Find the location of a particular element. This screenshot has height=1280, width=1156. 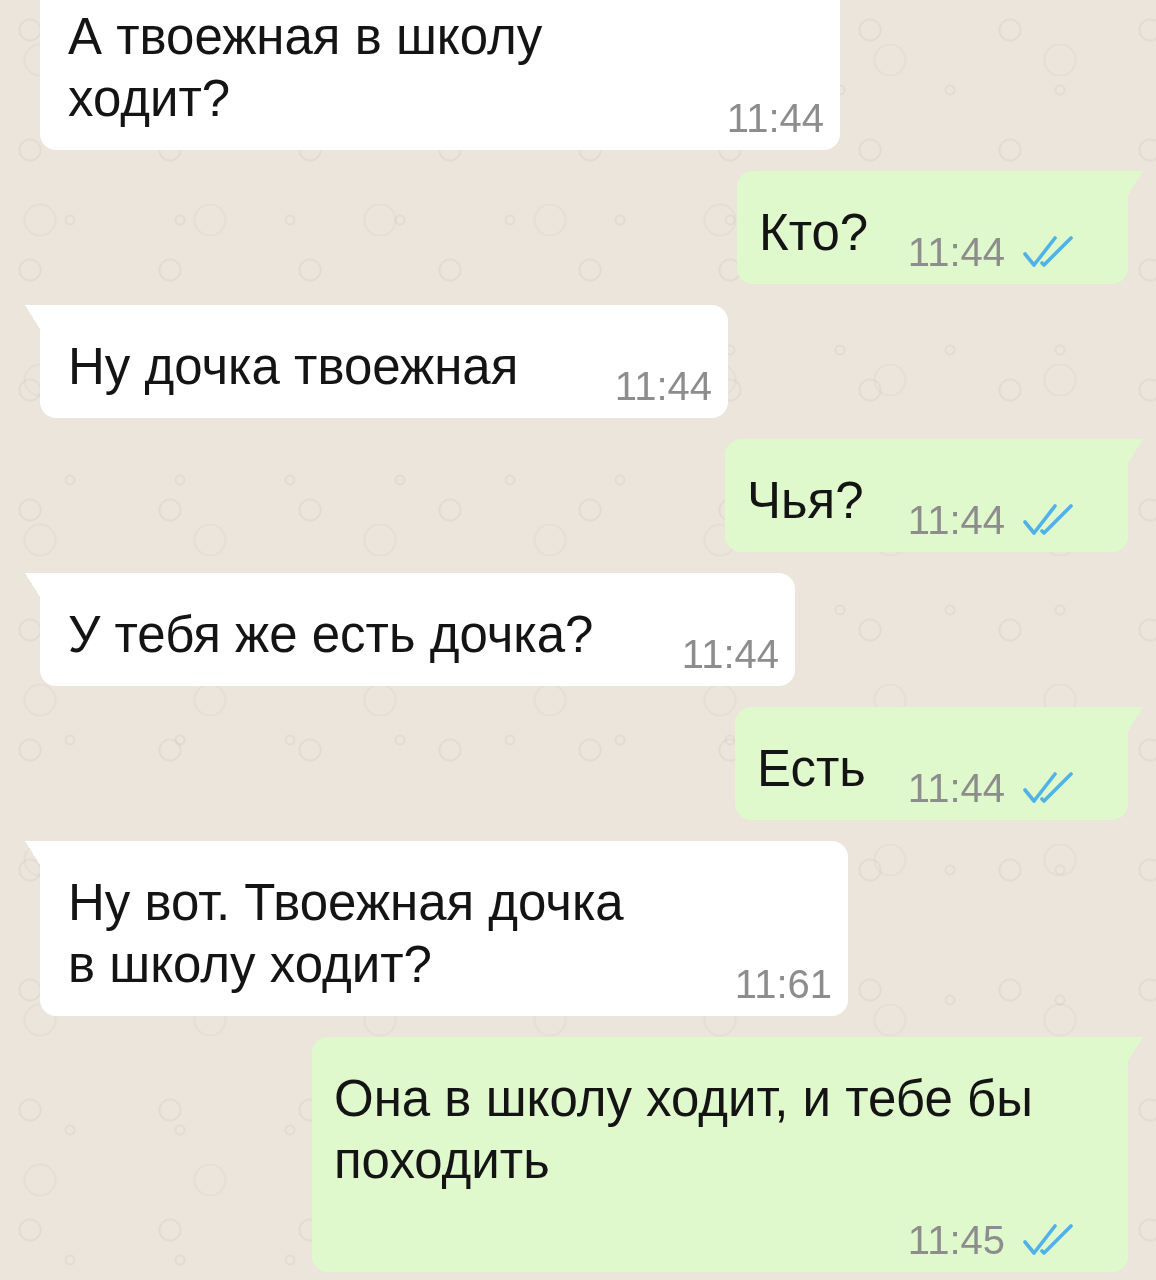

message-time: 11:61 is located at coordinates (783, 984).